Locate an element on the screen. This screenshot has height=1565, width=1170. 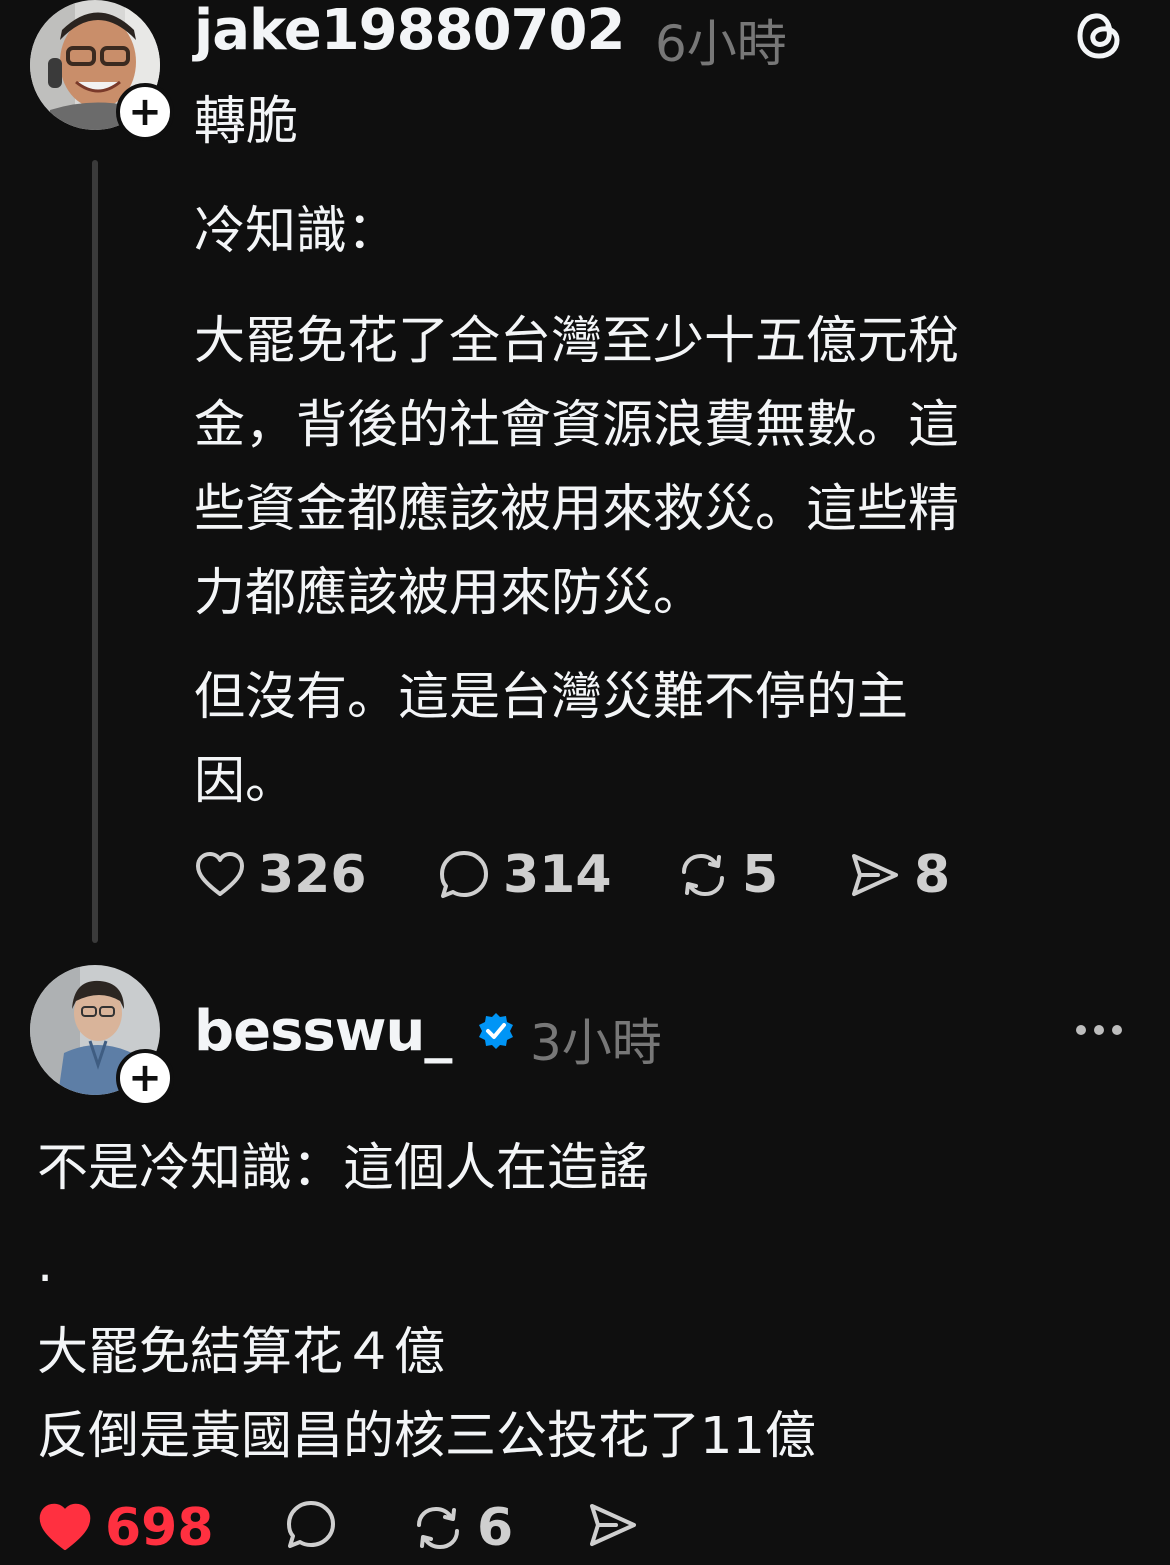
thread-line is located at coordinates (95, 551).